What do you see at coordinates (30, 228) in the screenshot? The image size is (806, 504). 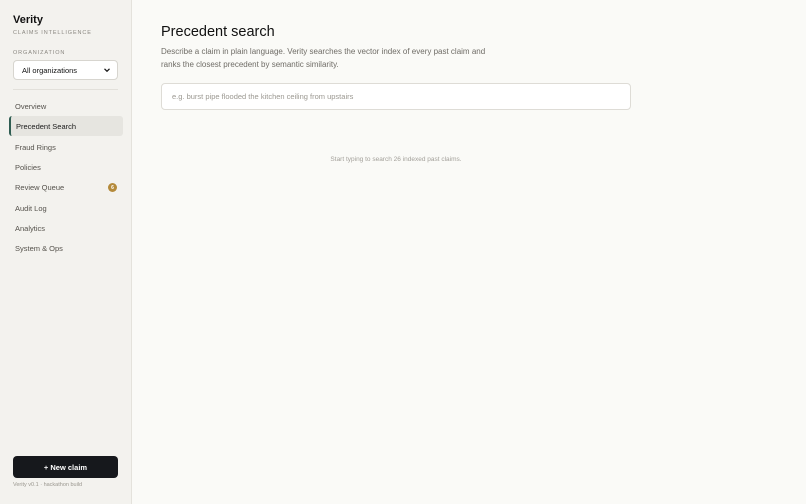 I see `sidebar-item-label: Analytics` at bounding box center [30, 228].